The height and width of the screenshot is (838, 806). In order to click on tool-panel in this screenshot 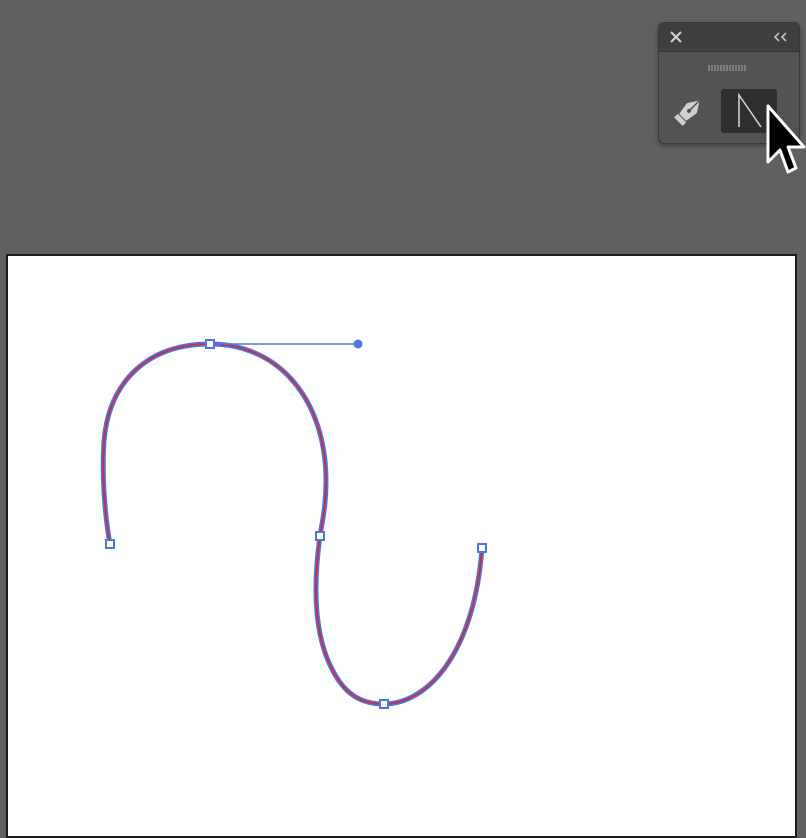, I will do `click(729, 83)`.